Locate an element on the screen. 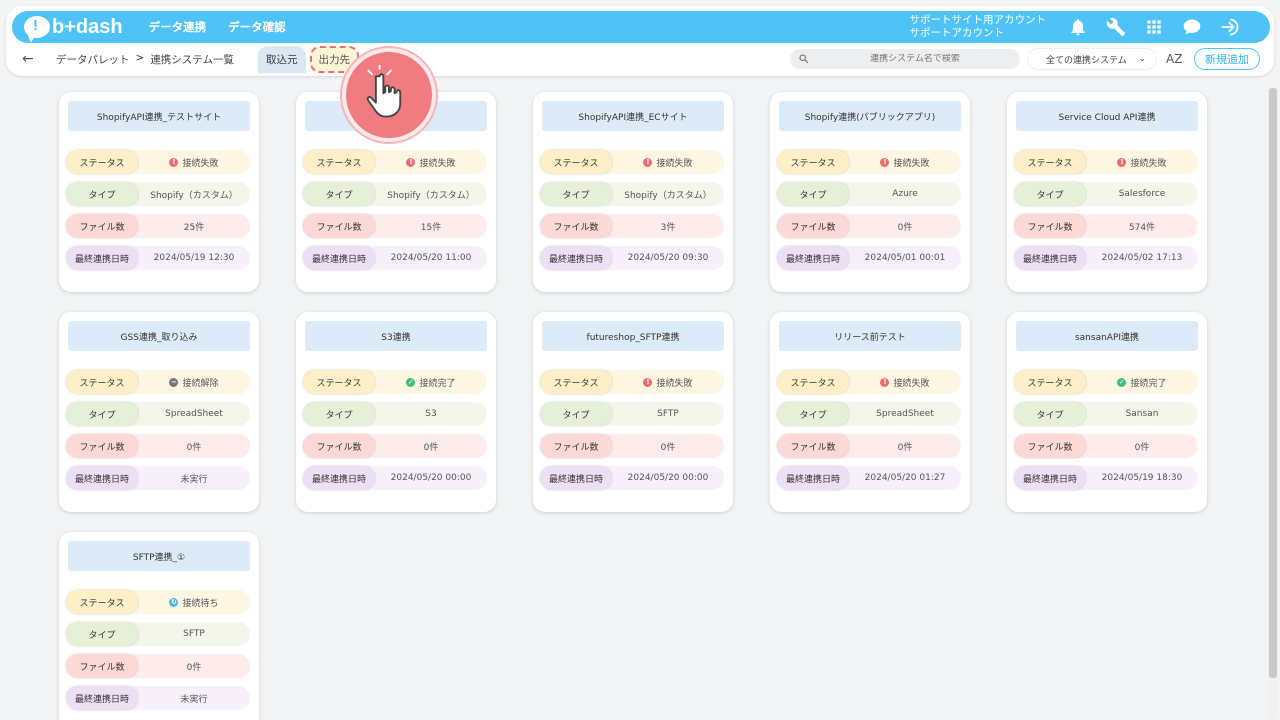  chat-icon is located at coordinates (1192, 27).